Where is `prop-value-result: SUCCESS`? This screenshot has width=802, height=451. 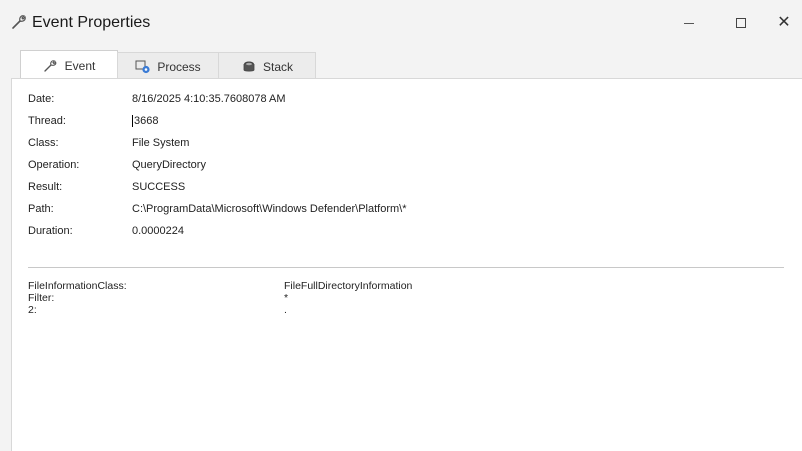
prop-value-result: SUCCESS is located at coordinates (158, 187).